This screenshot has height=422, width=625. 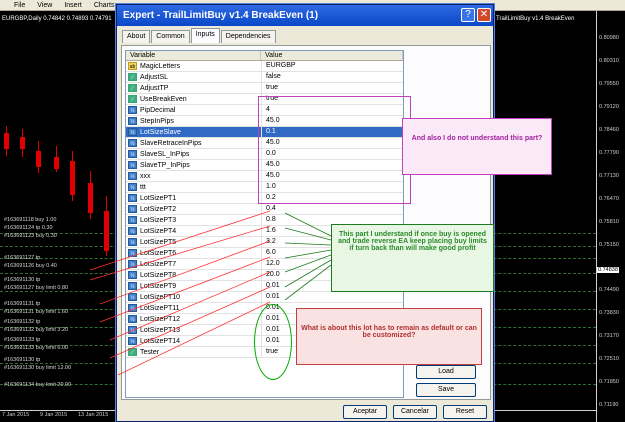 What do you see at coordinates (145, 176) in the screenshot?
I see `param-name: xxx` at bounding box center [145, 176].